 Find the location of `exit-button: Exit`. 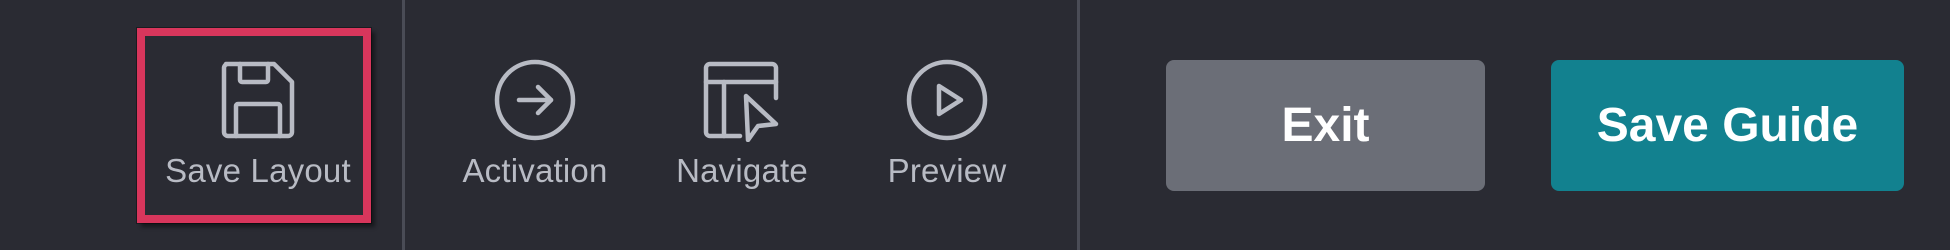

exit-button: Exit is located at coordinates (1325, 125).